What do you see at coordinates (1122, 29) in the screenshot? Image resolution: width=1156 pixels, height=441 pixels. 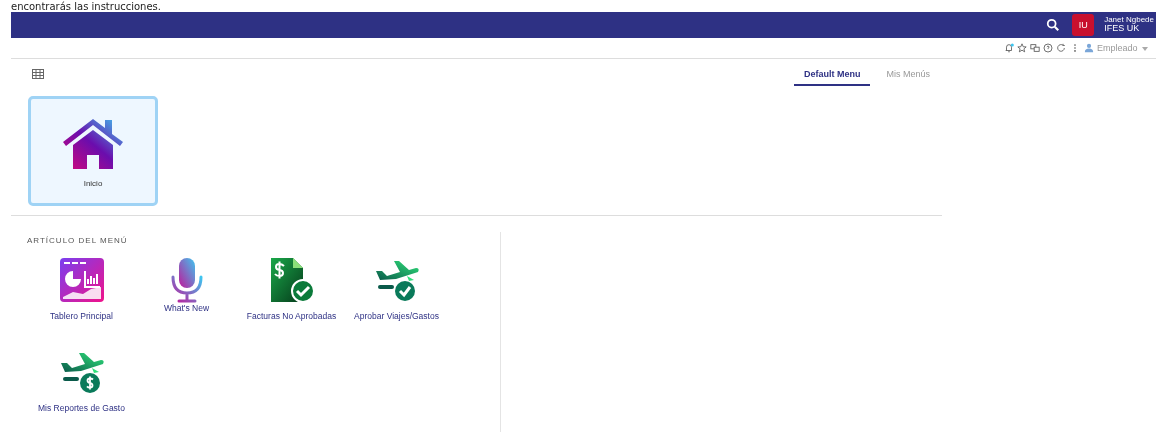 I see `organization-name: IFES UK` at bounding box center [1122, 29].